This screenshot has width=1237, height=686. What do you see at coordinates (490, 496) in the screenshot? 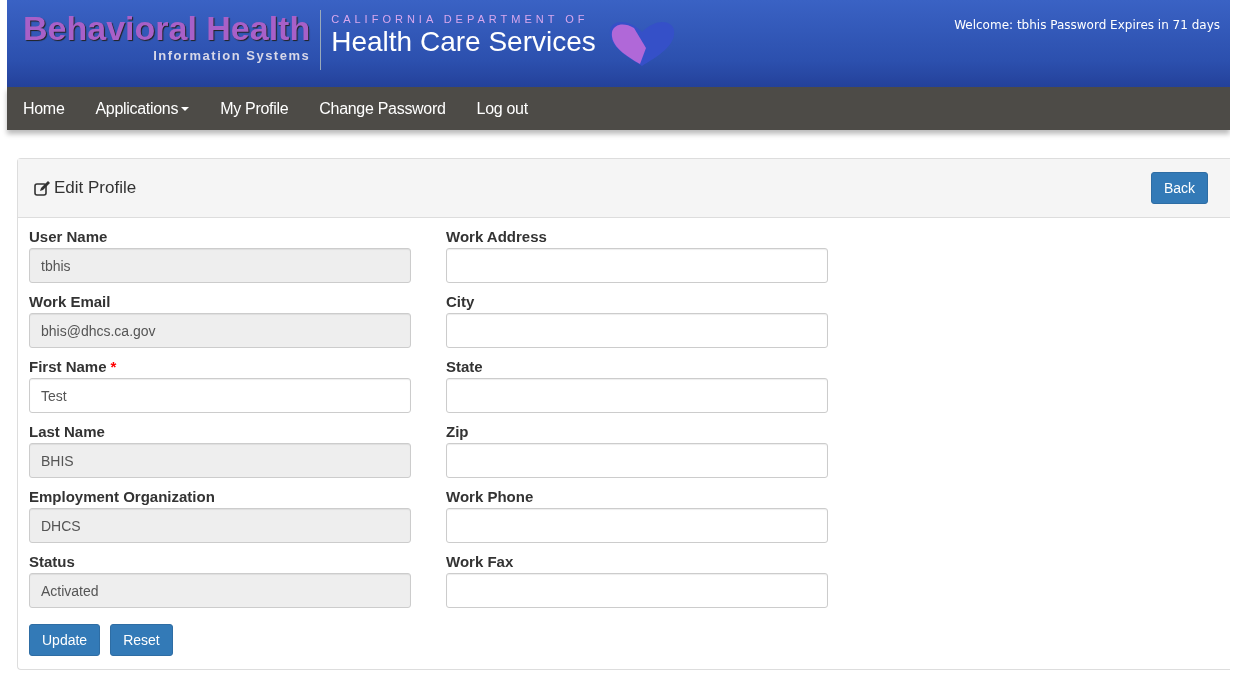
I see `field-label: Work Phone` at bounding box center [490, 496].